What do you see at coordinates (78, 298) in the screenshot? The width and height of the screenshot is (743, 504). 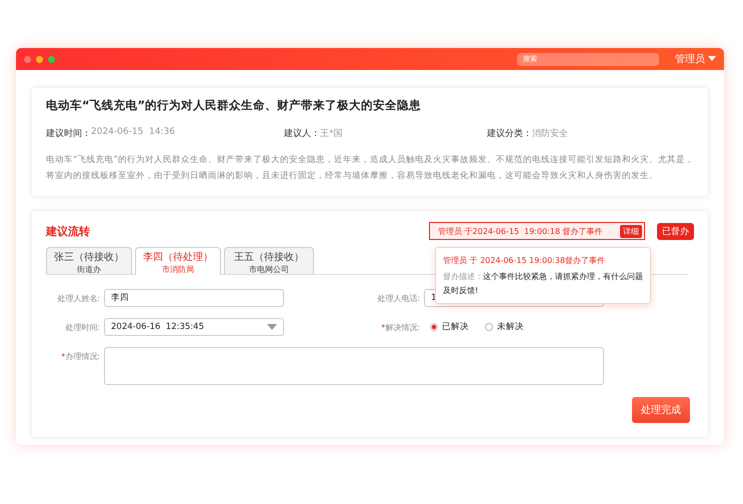 I see `form-label: 处理人姓名:` at bounding box center [78, 298].